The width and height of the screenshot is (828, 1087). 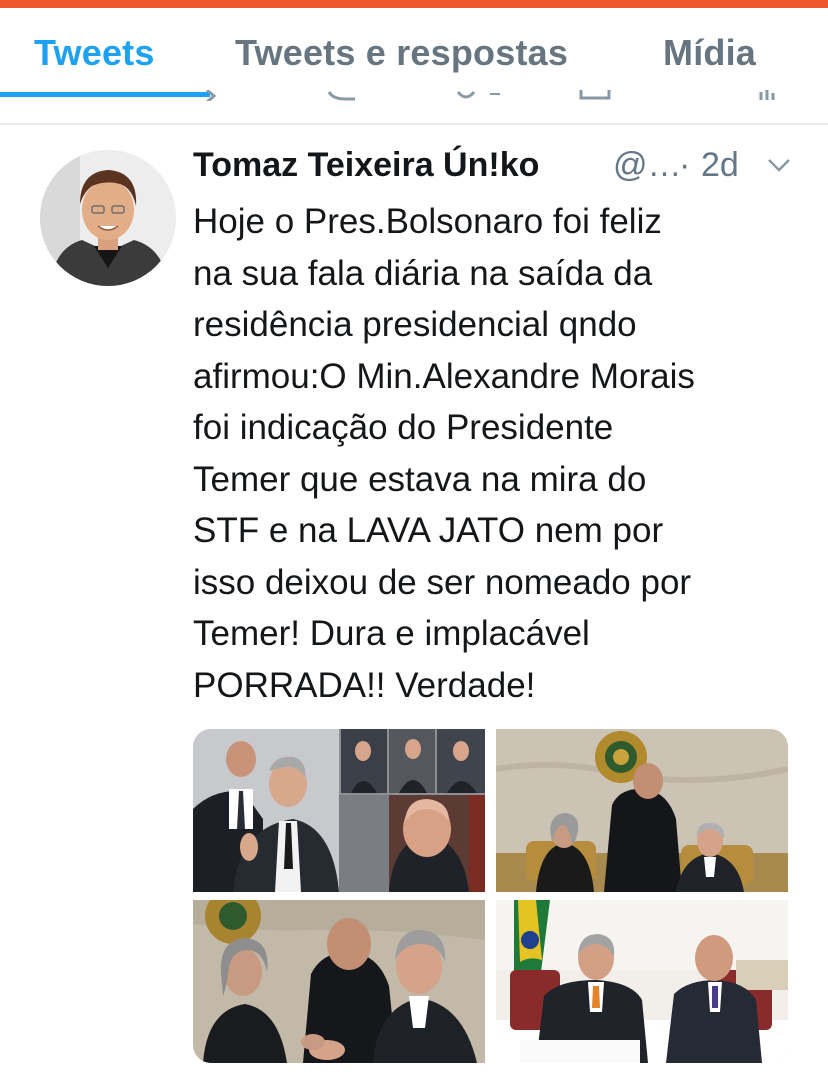 What do you see at coordinates (401, 53) in the screenshot?
I see `tab-tweets-e-respostas: Tweets e respostas` at bounding box center [401, 53].